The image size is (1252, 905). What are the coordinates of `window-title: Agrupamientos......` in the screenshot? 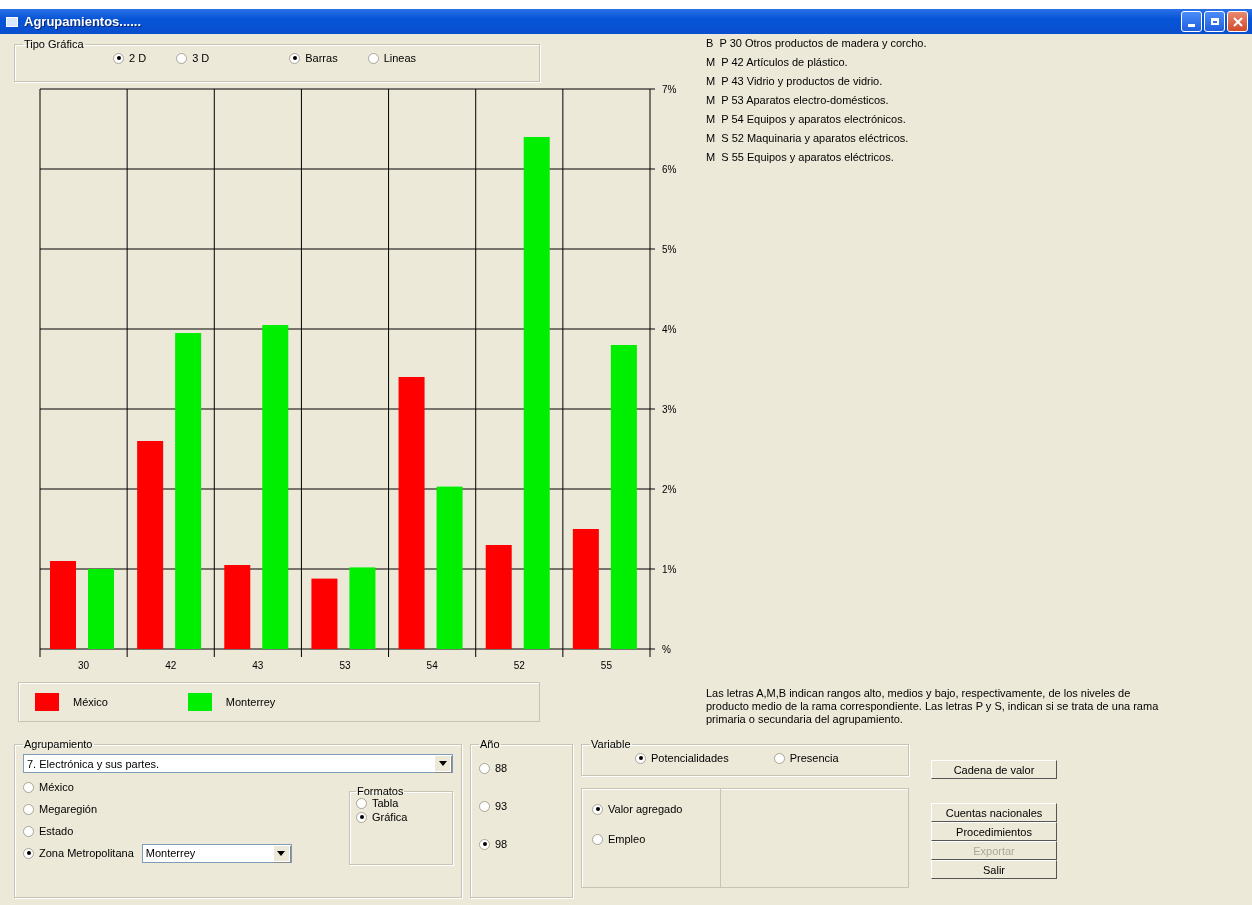 It's located at (83, 21).